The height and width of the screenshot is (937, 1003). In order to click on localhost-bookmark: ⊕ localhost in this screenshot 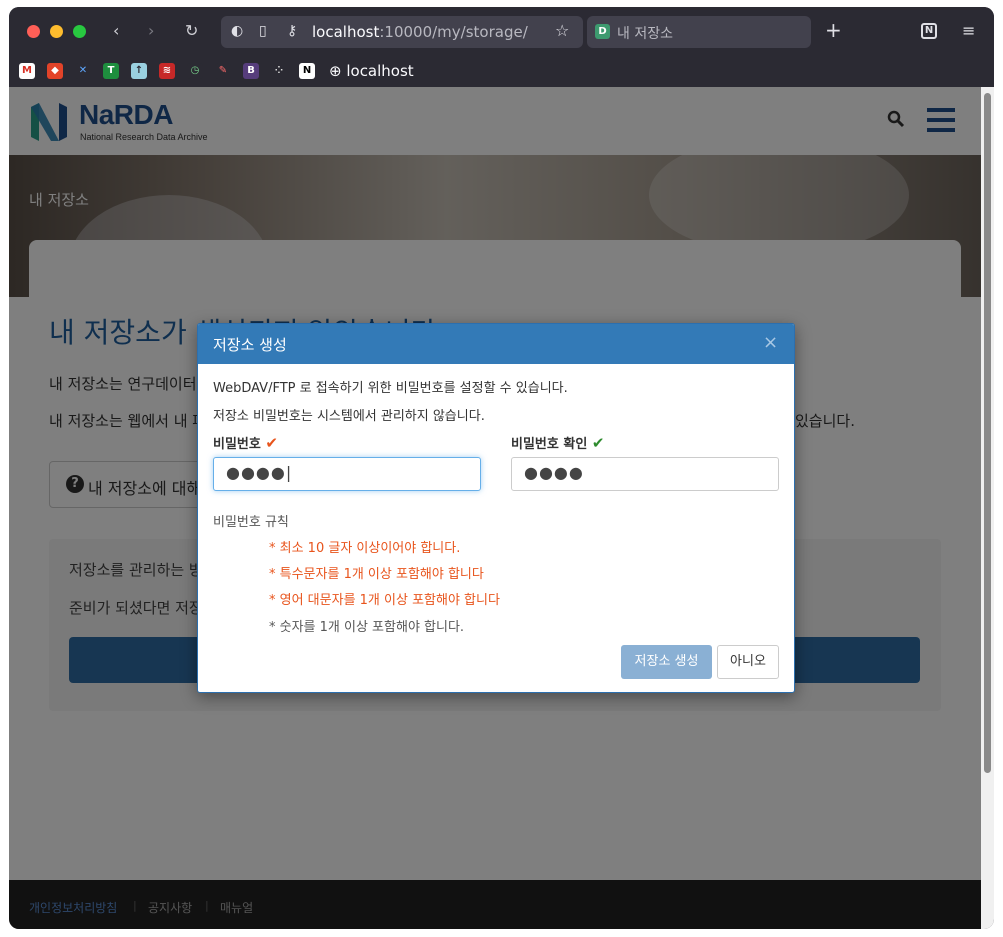, I will do `click(371, 71)`.